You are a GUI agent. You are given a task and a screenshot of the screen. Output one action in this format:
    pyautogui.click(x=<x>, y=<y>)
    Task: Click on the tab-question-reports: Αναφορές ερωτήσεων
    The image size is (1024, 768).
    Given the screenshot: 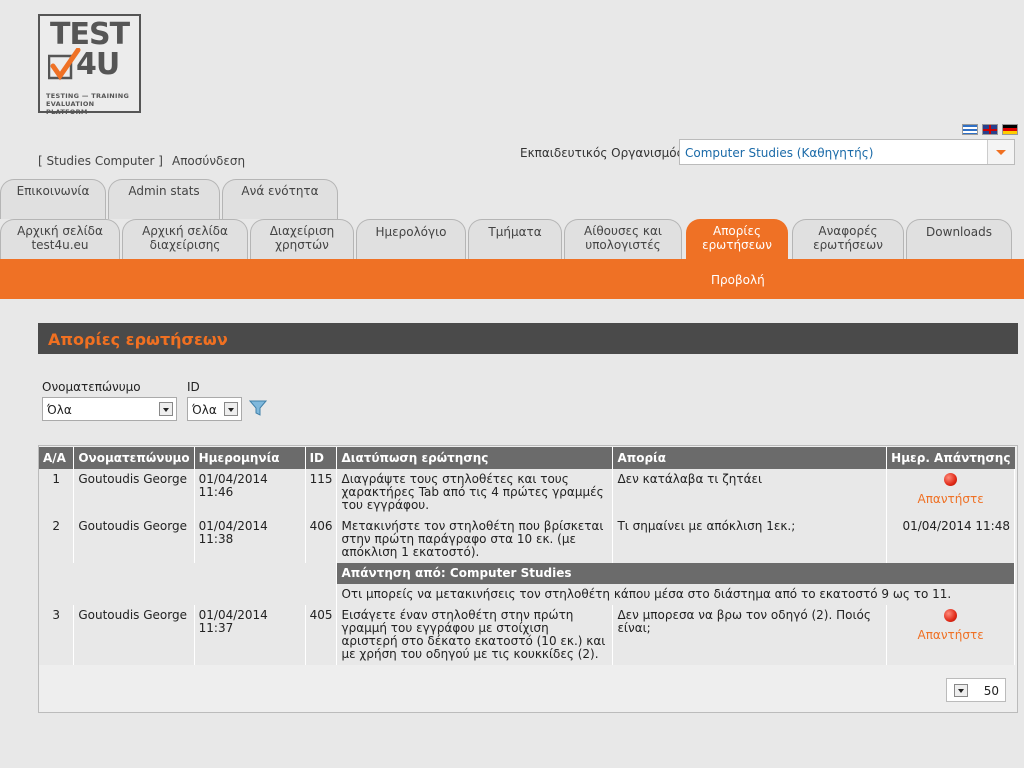 What is the action you would take?
    pyautogui.click(x=848, y=239)
    